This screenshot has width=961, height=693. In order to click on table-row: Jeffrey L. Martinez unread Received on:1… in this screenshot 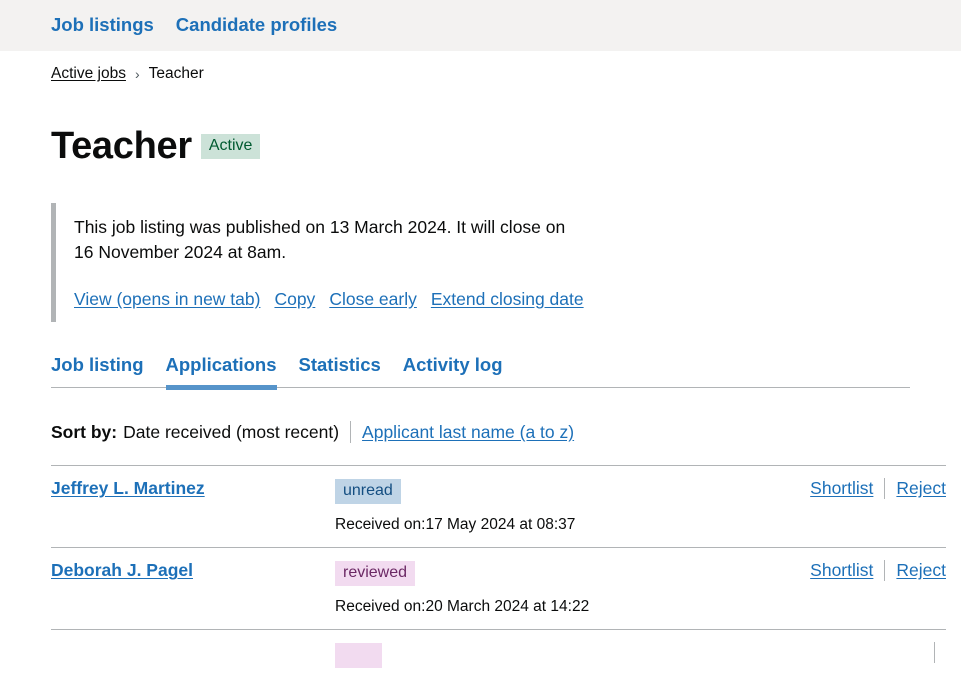, I will do `click(498, 506)`.